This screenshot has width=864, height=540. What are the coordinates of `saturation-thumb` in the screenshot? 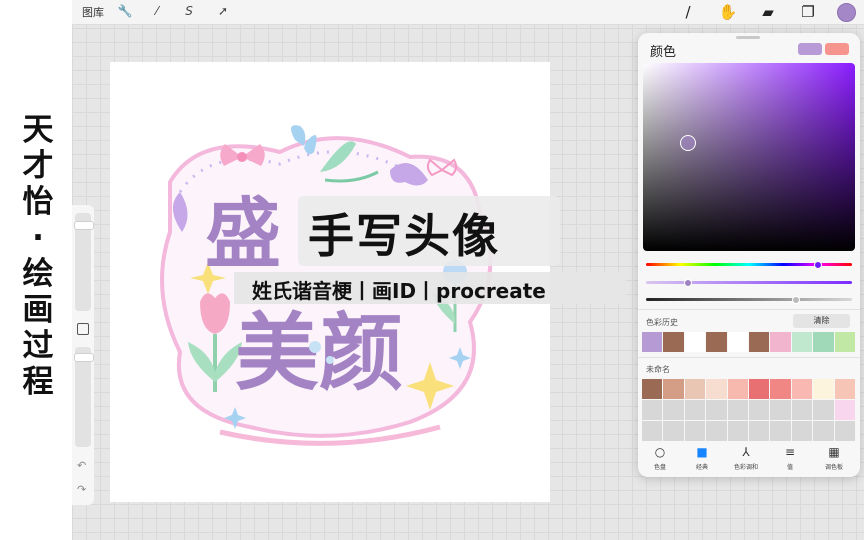 It's located at (688, 283).